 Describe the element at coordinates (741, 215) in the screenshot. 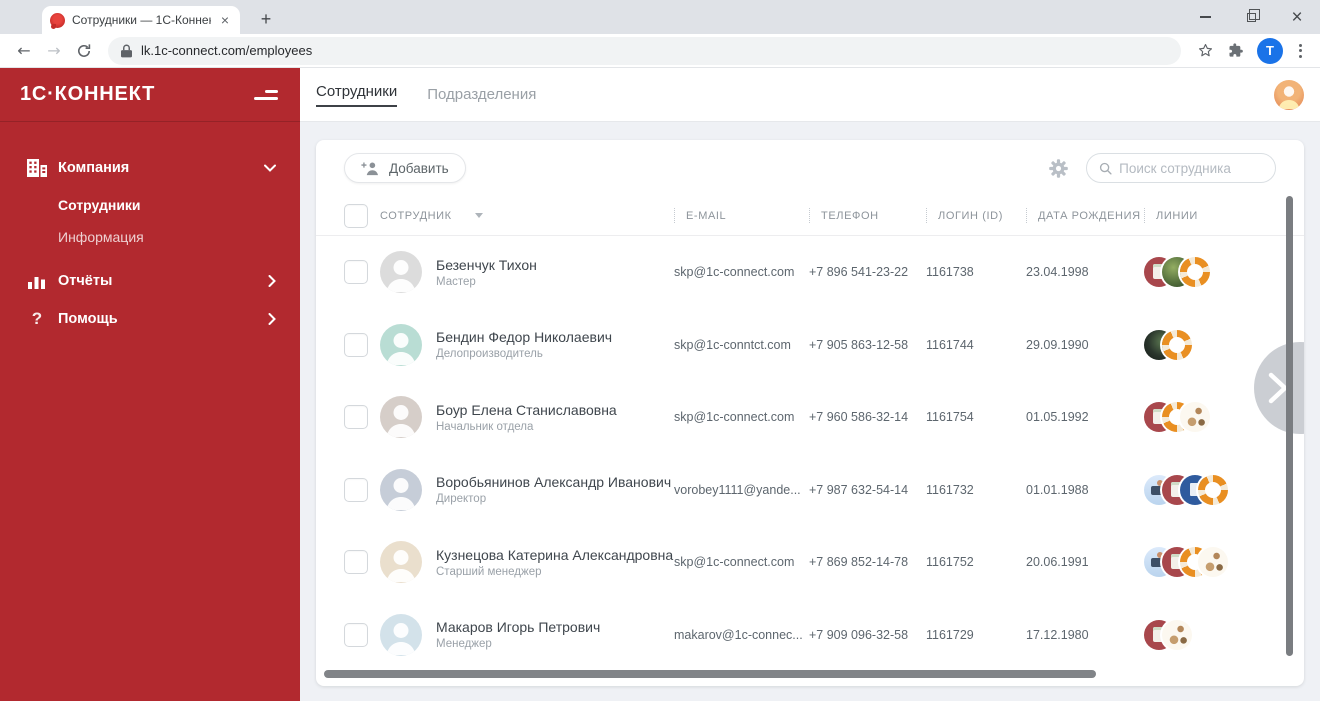

I see `column-header-email: E-MAIL` at that location.